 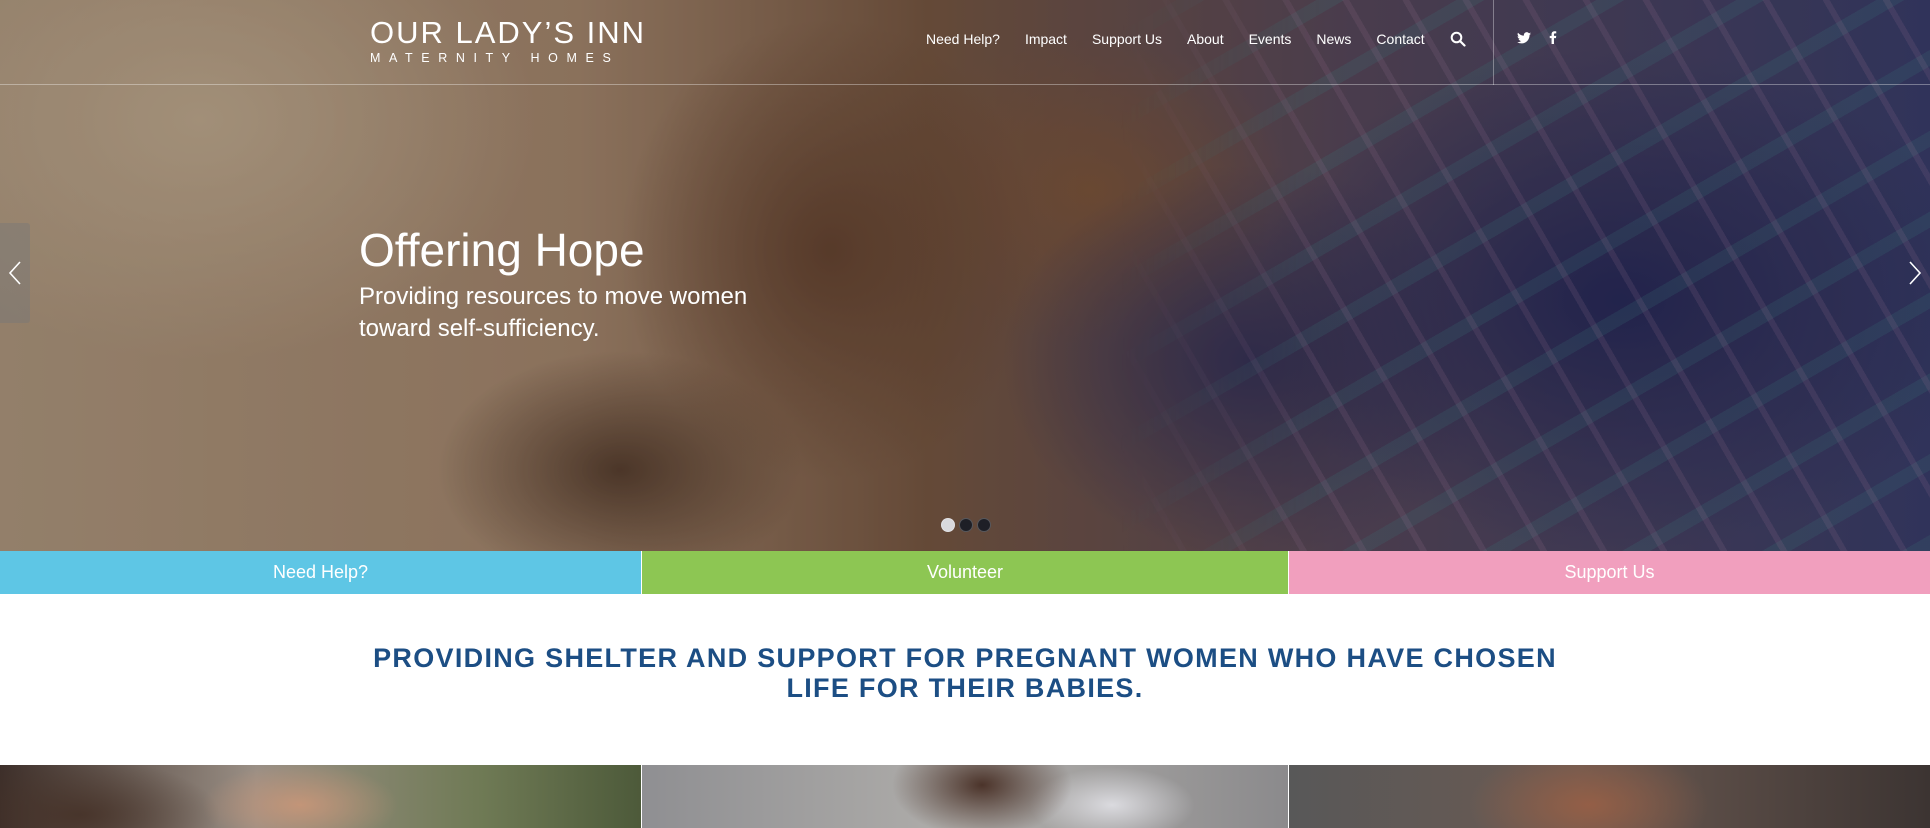 What do you see at coordinates (1046, 39) in the screenshot?
I see `nav-item-impact: Impact` at bounding box center [1046, 39].